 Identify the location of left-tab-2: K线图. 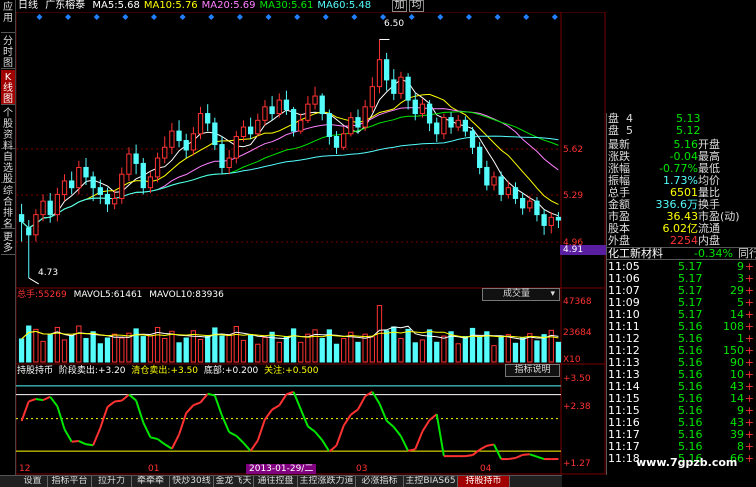
(8, 87).